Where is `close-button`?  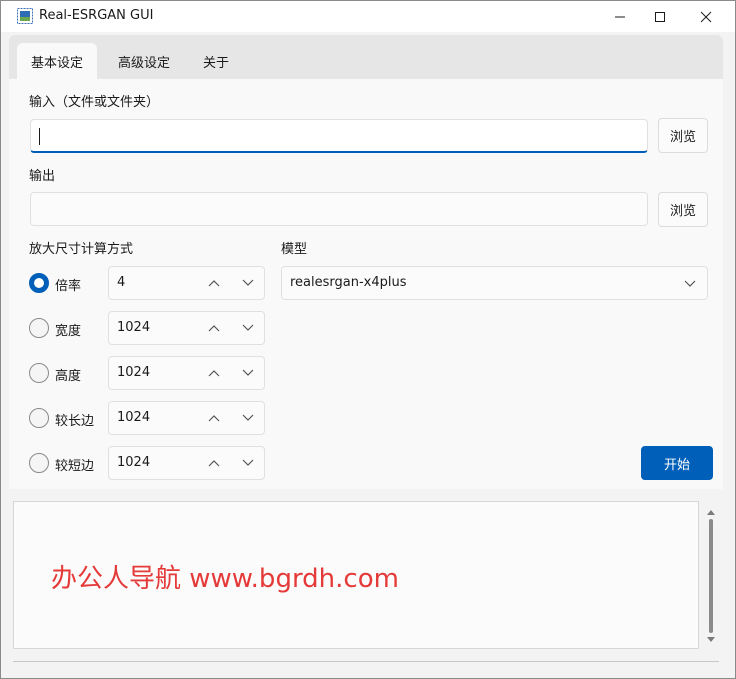
close-button is located at coordinates (706, 16).